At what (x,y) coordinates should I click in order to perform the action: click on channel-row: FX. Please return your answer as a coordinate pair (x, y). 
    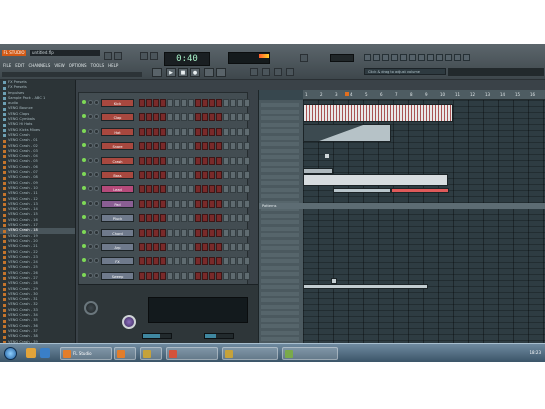
    Looking at the image, I should click on (164, 261).